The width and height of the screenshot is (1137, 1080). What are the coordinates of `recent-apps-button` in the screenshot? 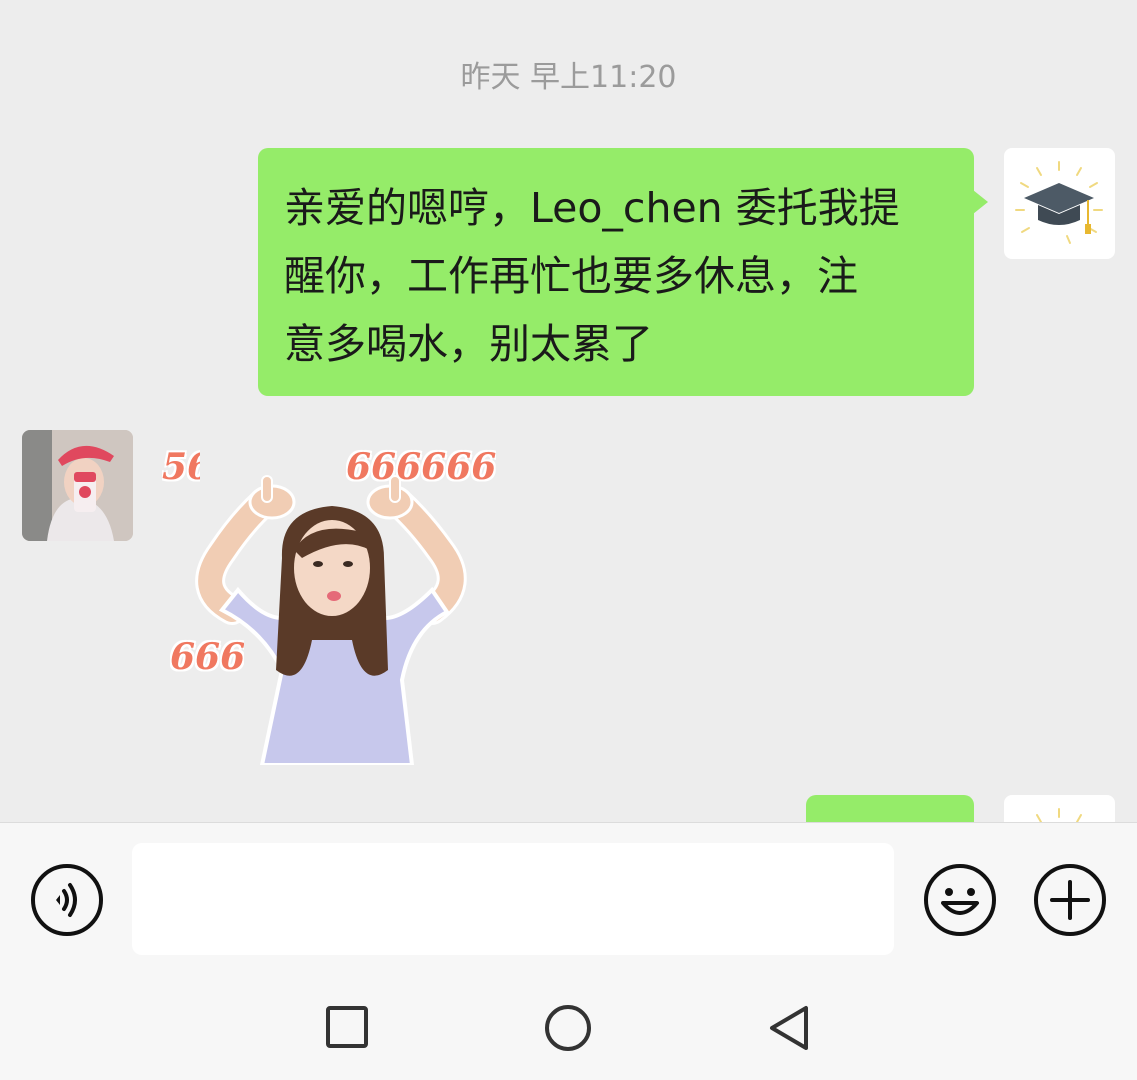 It's located at (347, 1027).